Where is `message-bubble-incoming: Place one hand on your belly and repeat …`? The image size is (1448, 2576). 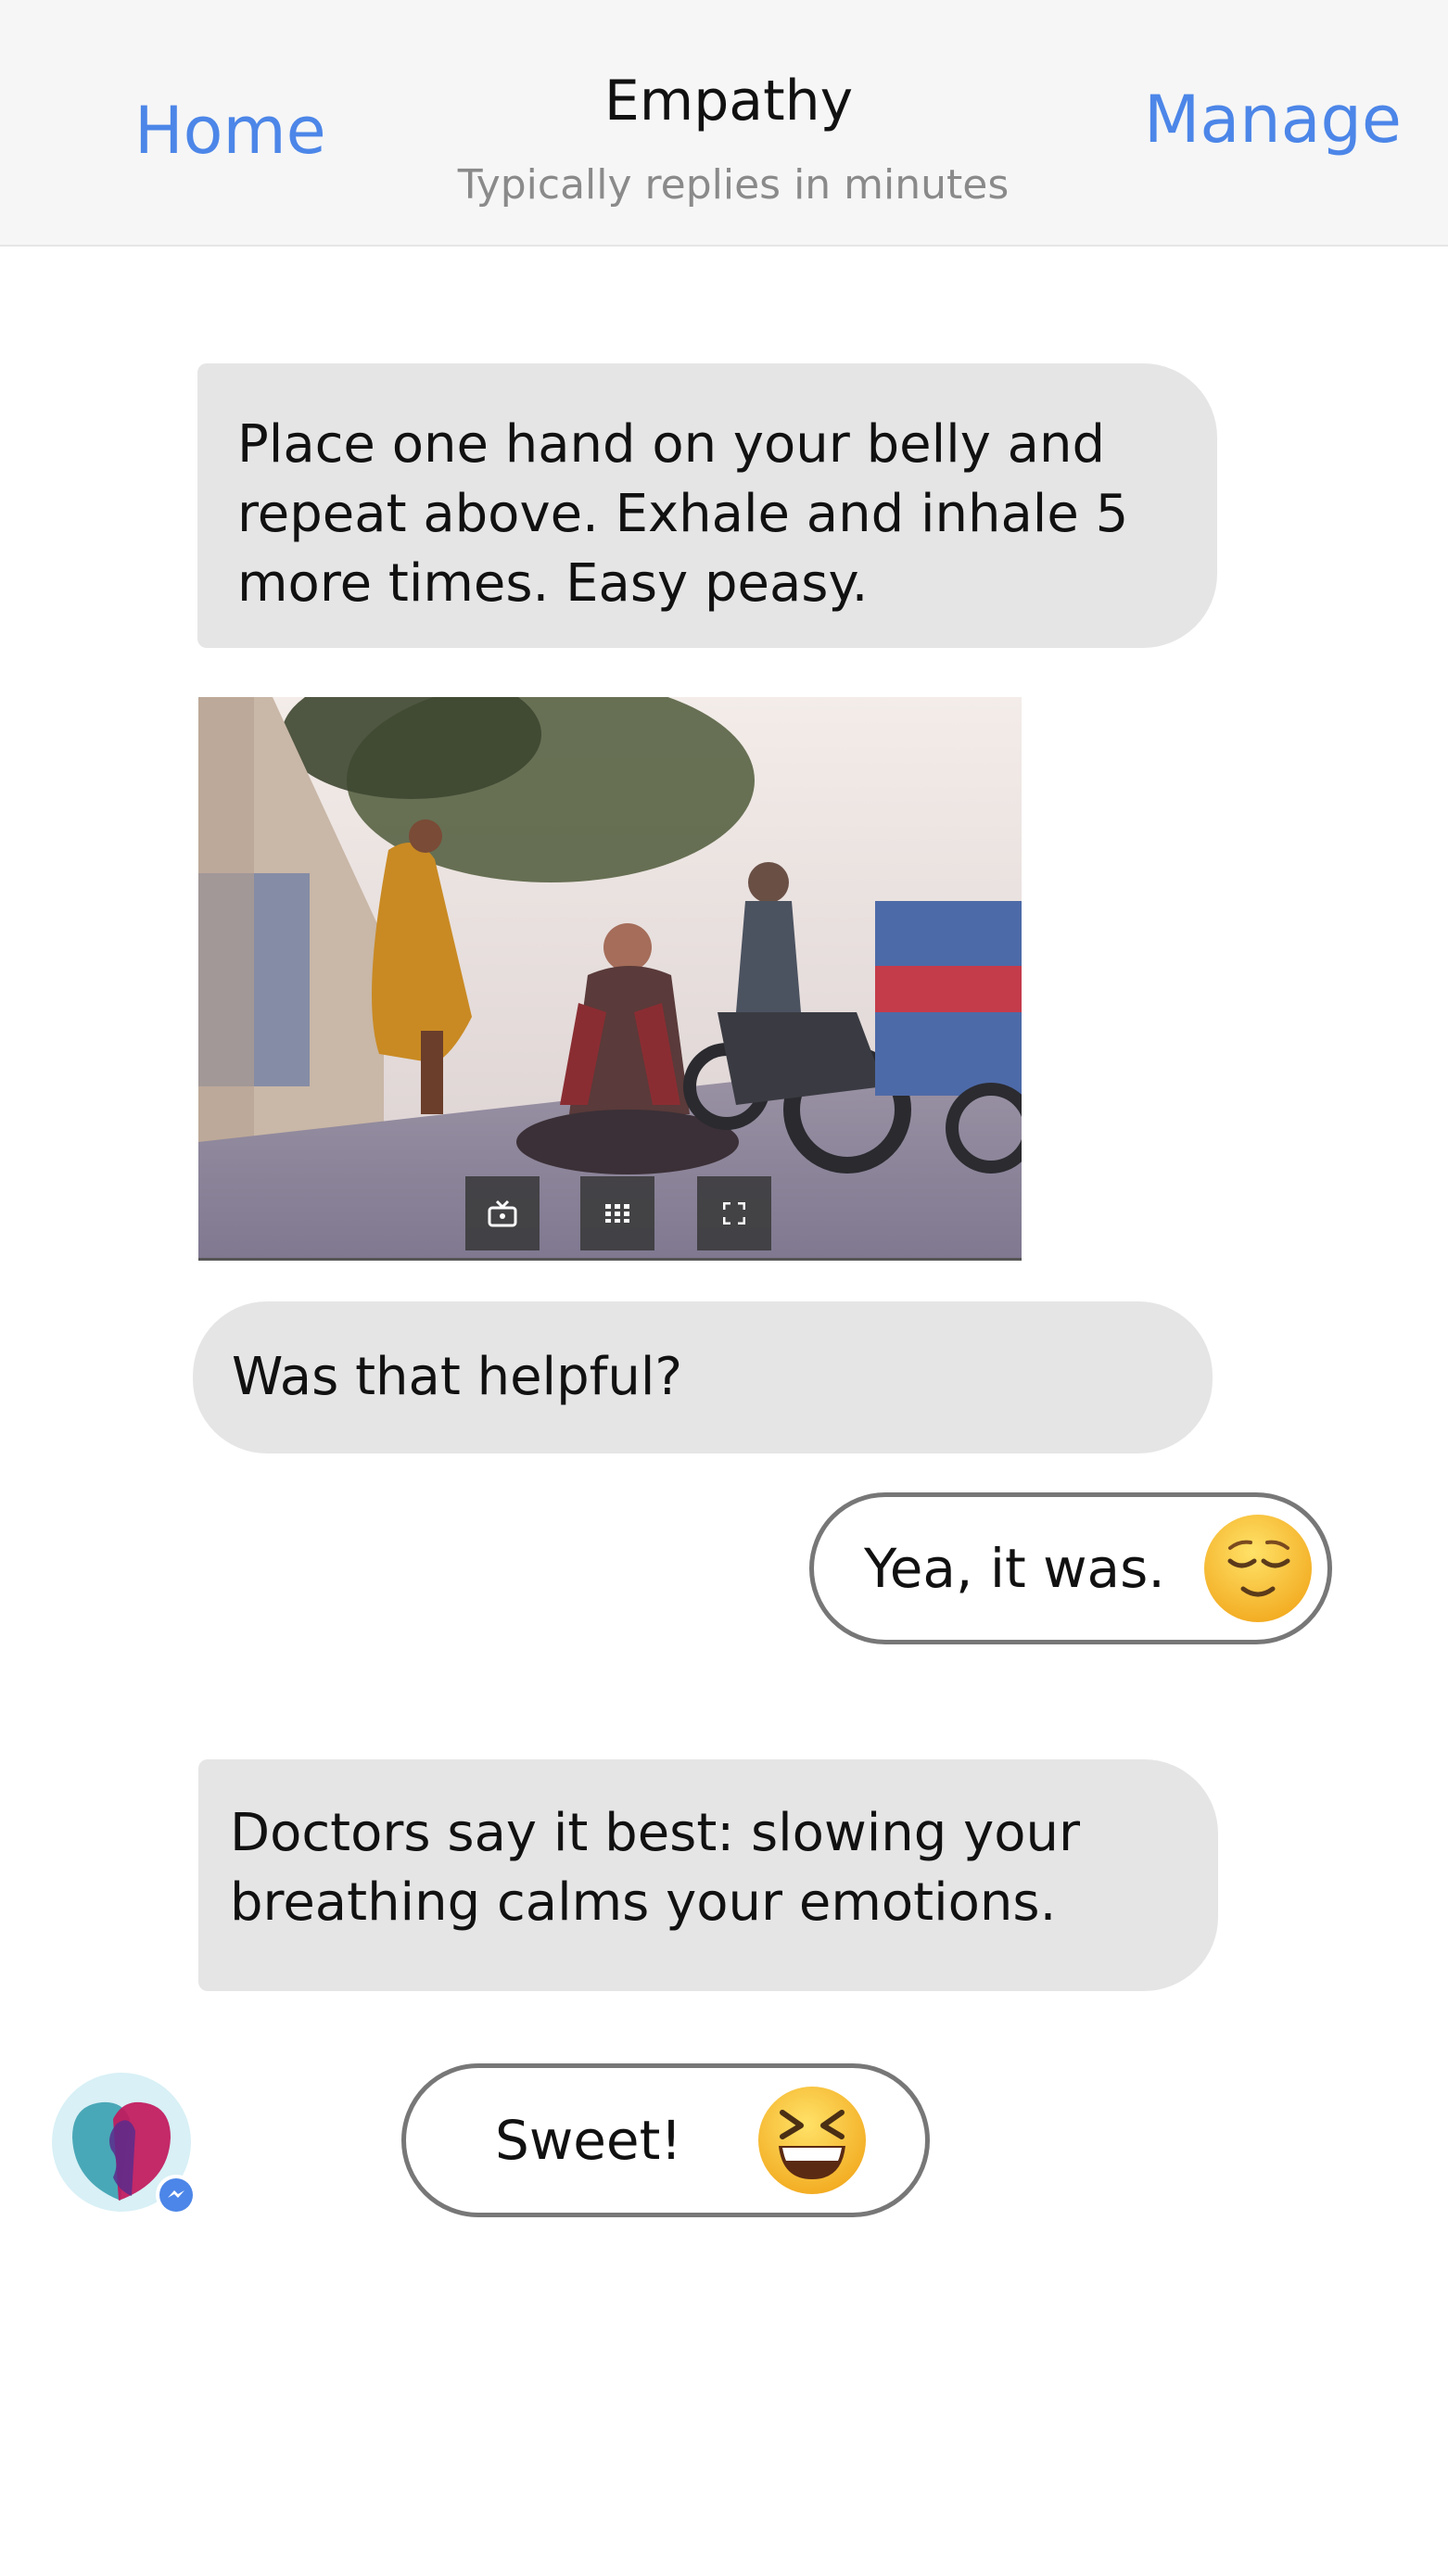 message-bubble-incoming: Place one hand on your belly and repeat … is located at coordinates (707, 505).